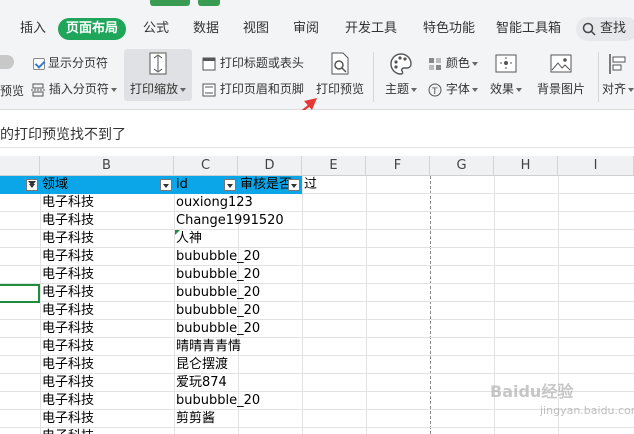 Image resolution: width=634 pixels, height=434 pixels. What do you see at coordinates (317, 116) in the screenshot?
I see `spacer` at bounding box center [317, 116].